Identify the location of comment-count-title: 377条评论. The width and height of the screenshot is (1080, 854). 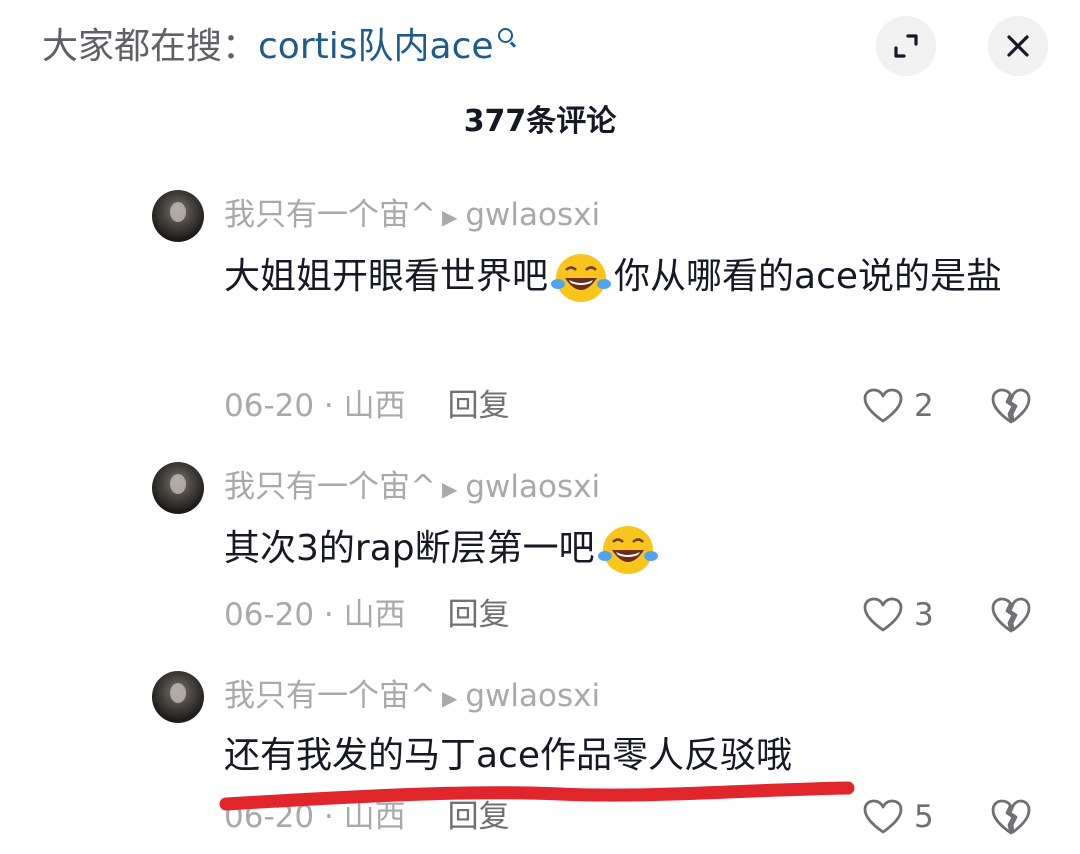
(540, 121).